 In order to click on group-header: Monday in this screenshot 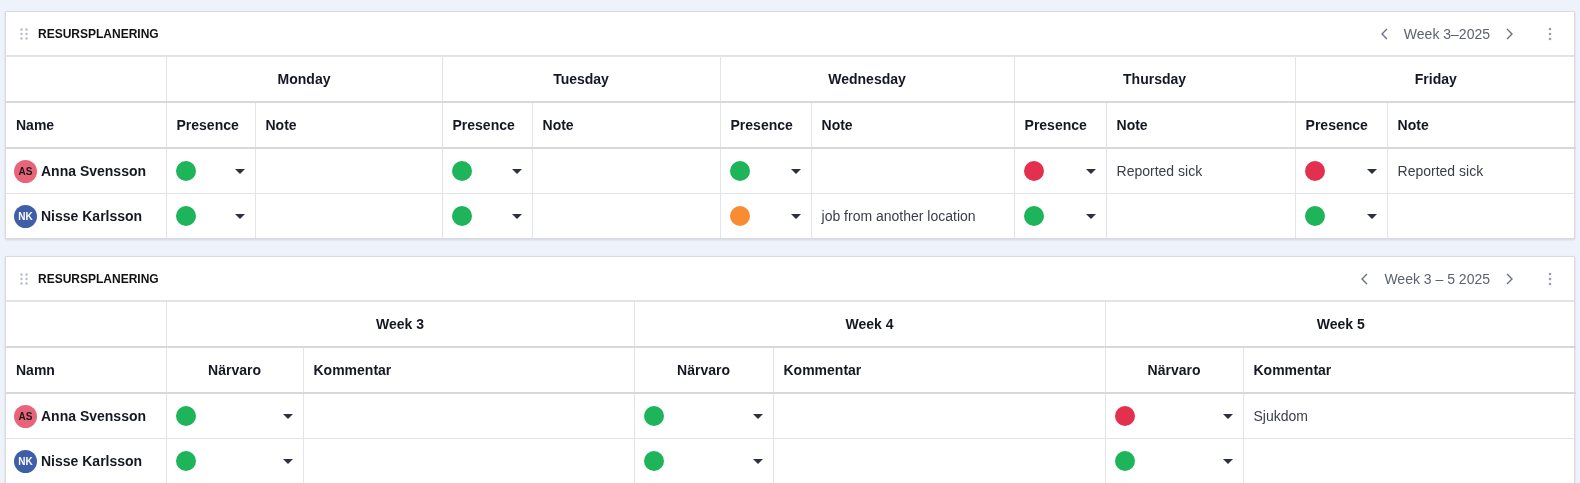, I will do `click(304, 79)`.